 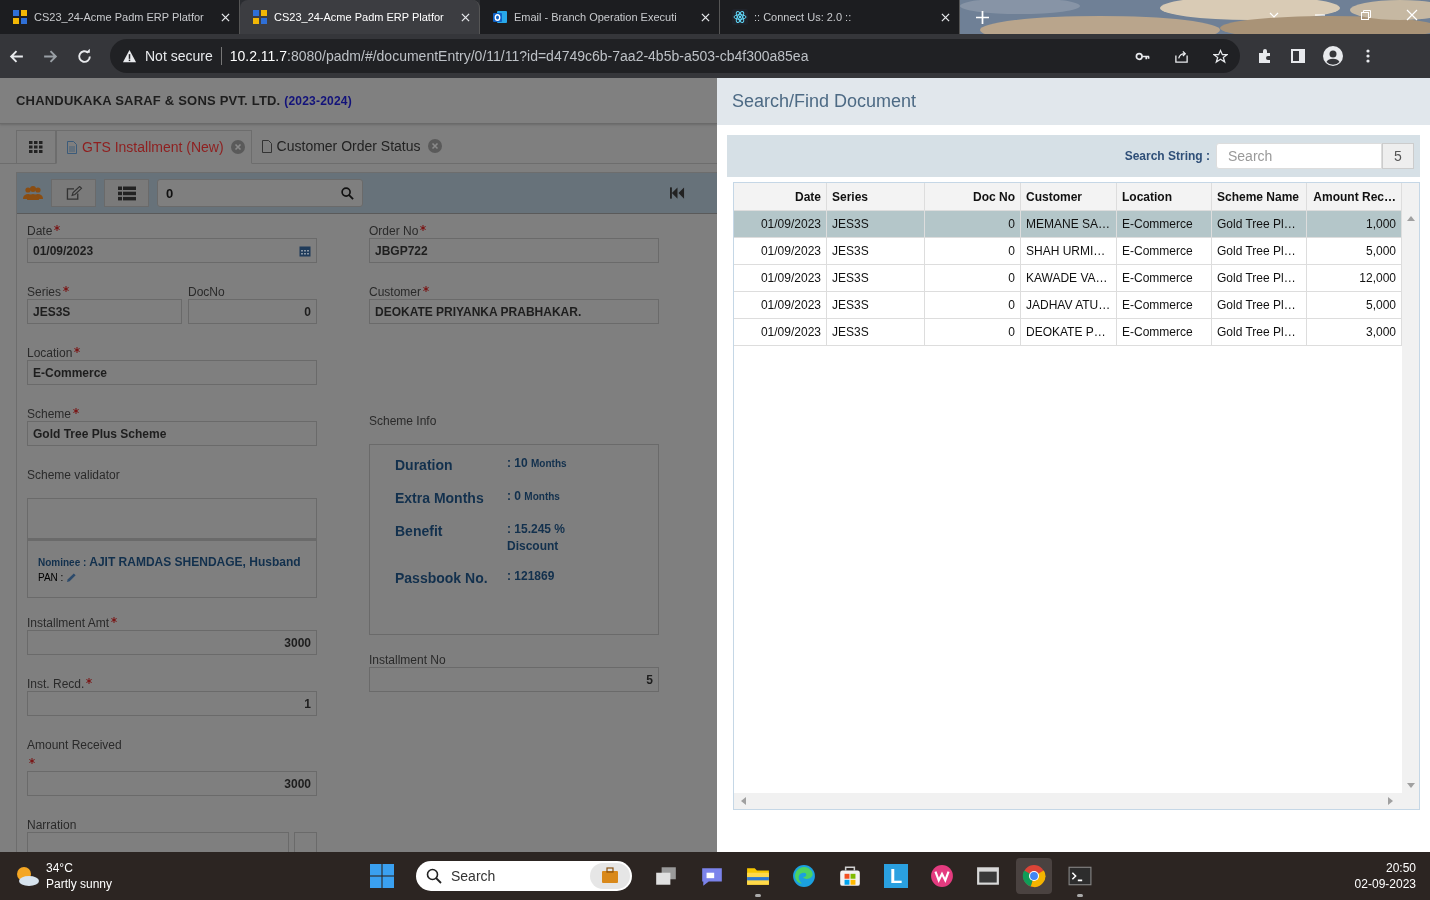 What do you see at coordinates (172, 433) in the screenshot?
I see `text-field: Gold Tree Plus Scheme` at bounding box center [172, 433].